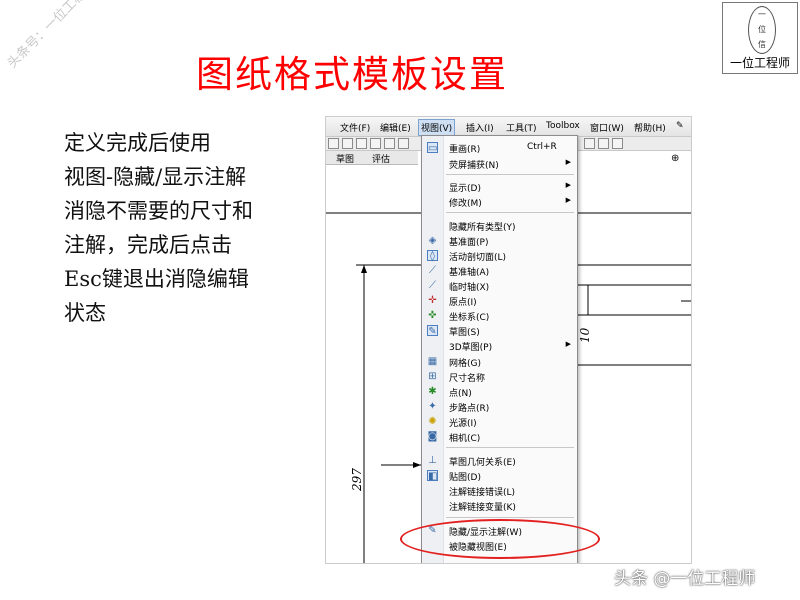 This screenshot has height=600, width=800. I want to click on menu-item-route-points: ✦ 步路点(R), so click(499, 406).